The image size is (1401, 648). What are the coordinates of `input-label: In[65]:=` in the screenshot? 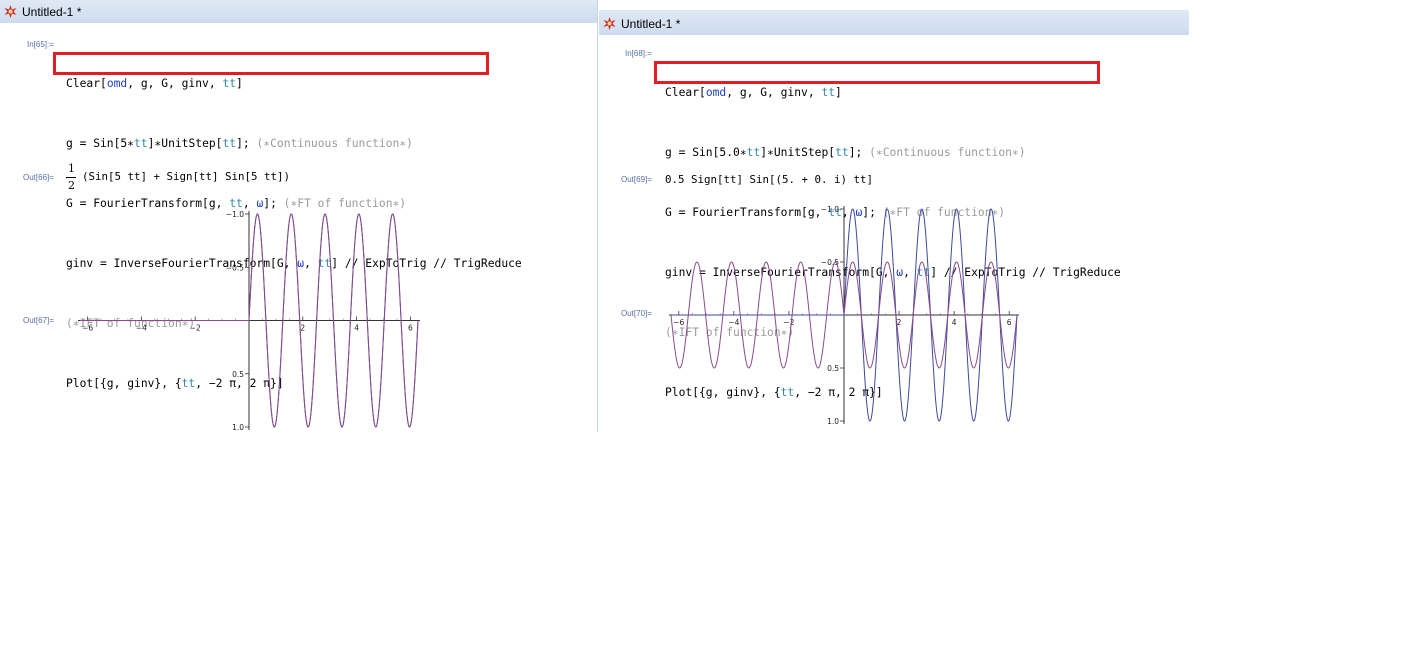 It's located at (40, 44).